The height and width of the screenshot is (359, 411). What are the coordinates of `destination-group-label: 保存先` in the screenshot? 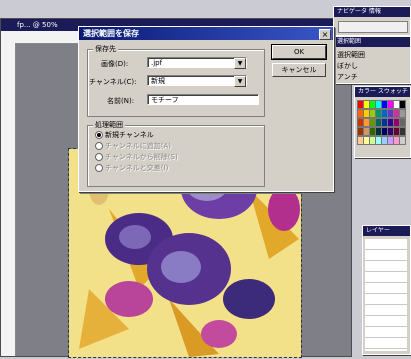 It's located at (105, 49).